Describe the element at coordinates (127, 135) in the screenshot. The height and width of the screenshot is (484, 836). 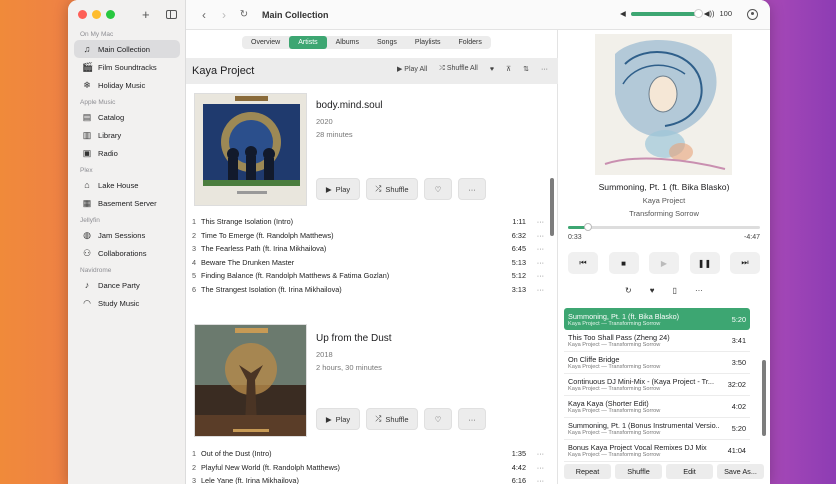
I see `sidebar-item-library: ▥ Library` at that location.